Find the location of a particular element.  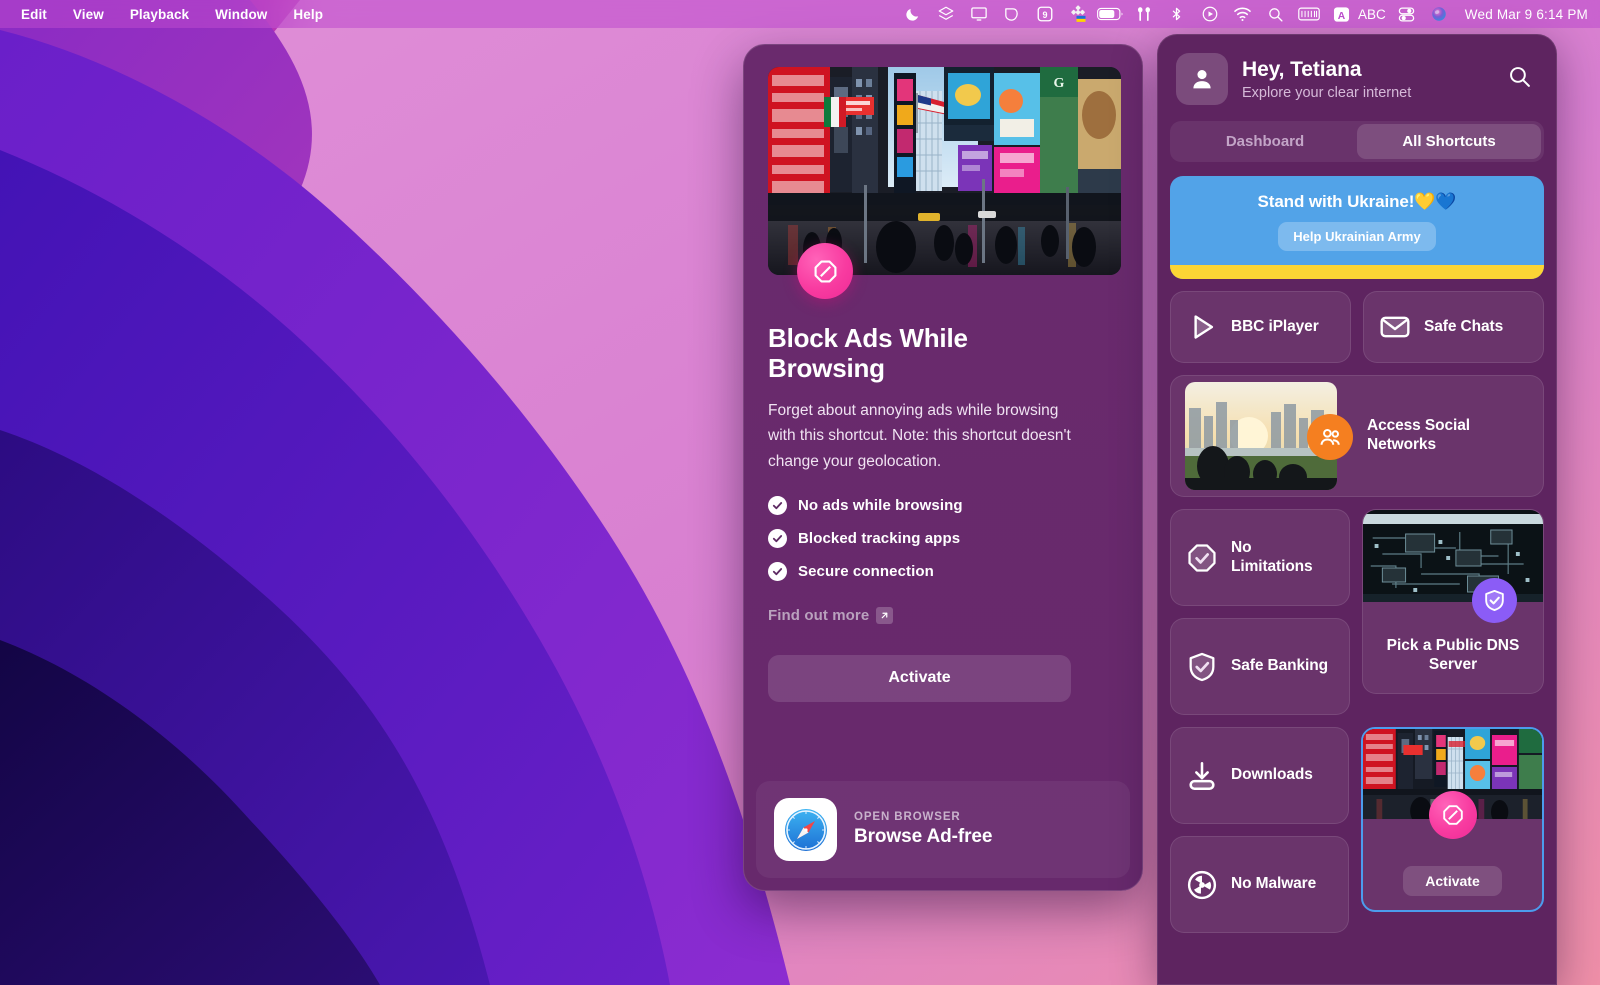

sidebar-tabbar: Dashboard All Shortcuts is located at coordinates (1357, 141).